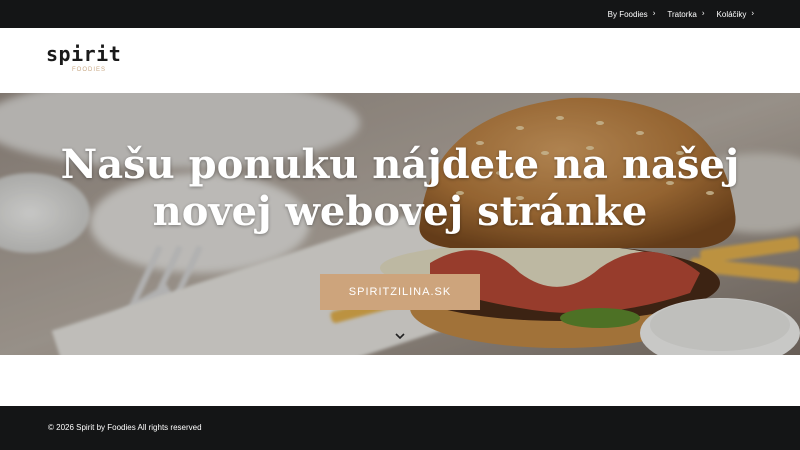 This screenshot has height=450, width=800. Describe the element at coordinates (84, 54) in the screenshot. I see `logo-wordmark: spirit` at that location.